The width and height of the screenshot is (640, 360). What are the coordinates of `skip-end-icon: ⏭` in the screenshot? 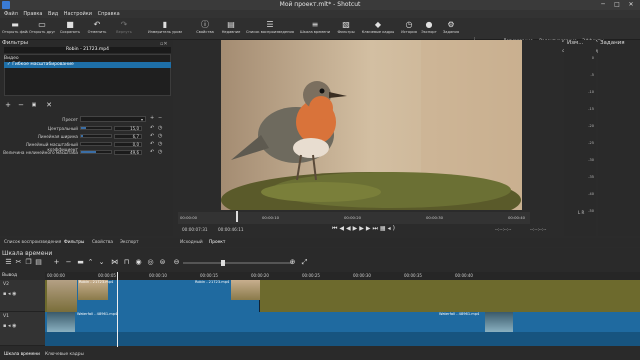 It's located at (376, 228).